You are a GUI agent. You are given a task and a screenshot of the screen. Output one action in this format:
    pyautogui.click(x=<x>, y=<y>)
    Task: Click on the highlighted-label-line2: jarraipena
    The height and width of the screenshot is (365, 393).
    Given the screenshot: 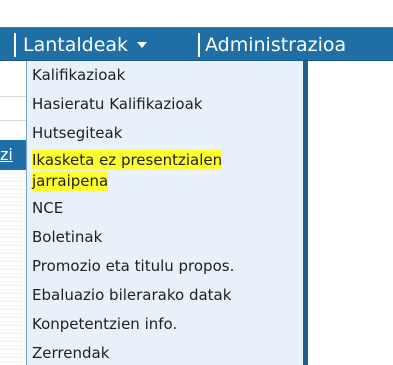 What is the action you would take?
    pyautogui.click(x=70, y=181)
    